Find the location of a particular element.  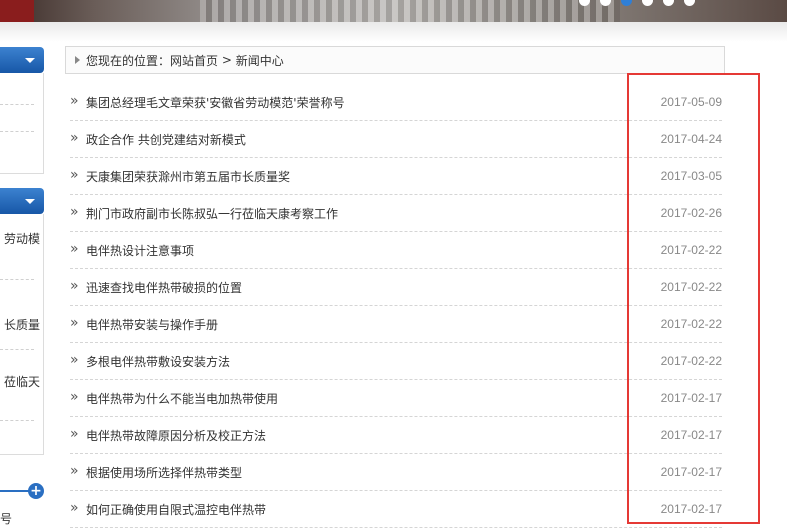

news-title-link: 电伴热设计注意事项 is located at coordinates (139, 250).